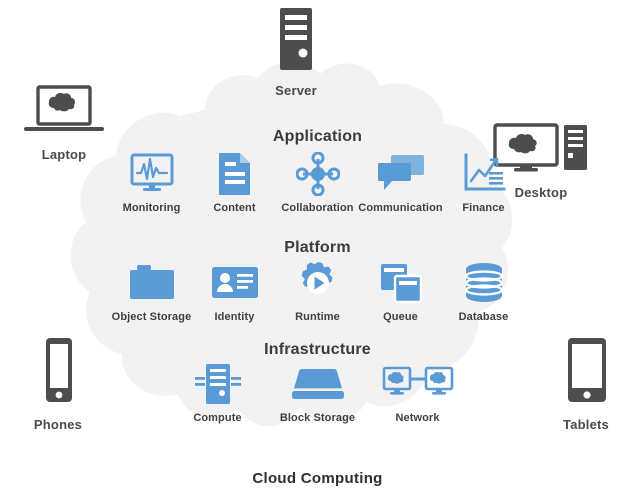 The width and height of the screenshot is (635, 500). I want to click on gear-play-icon, so click(318, 283).